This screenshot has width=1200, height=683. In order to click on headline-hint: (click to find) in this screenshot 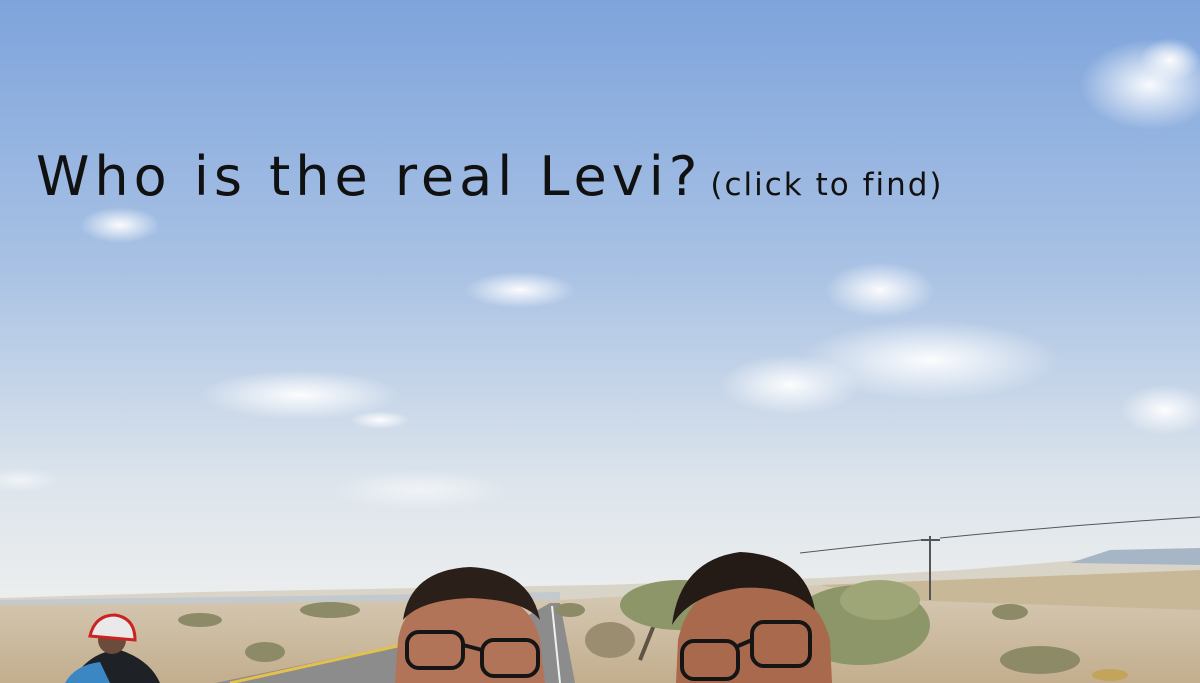, I will do `click(827, 185)`.